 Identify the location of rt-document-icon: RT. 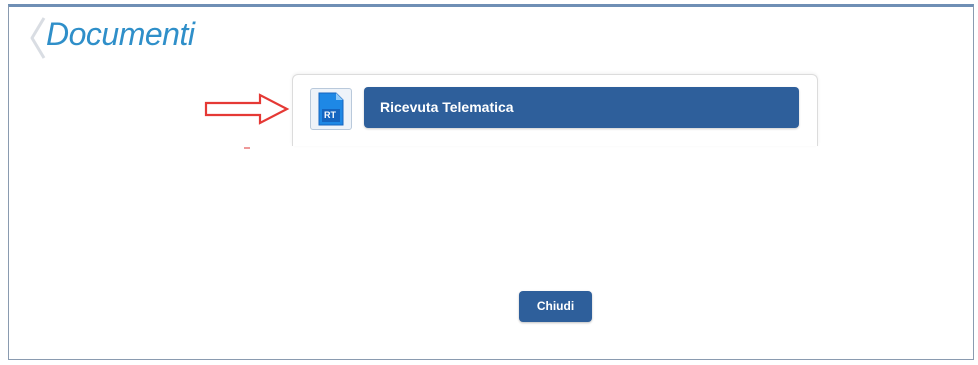
(331, 109).